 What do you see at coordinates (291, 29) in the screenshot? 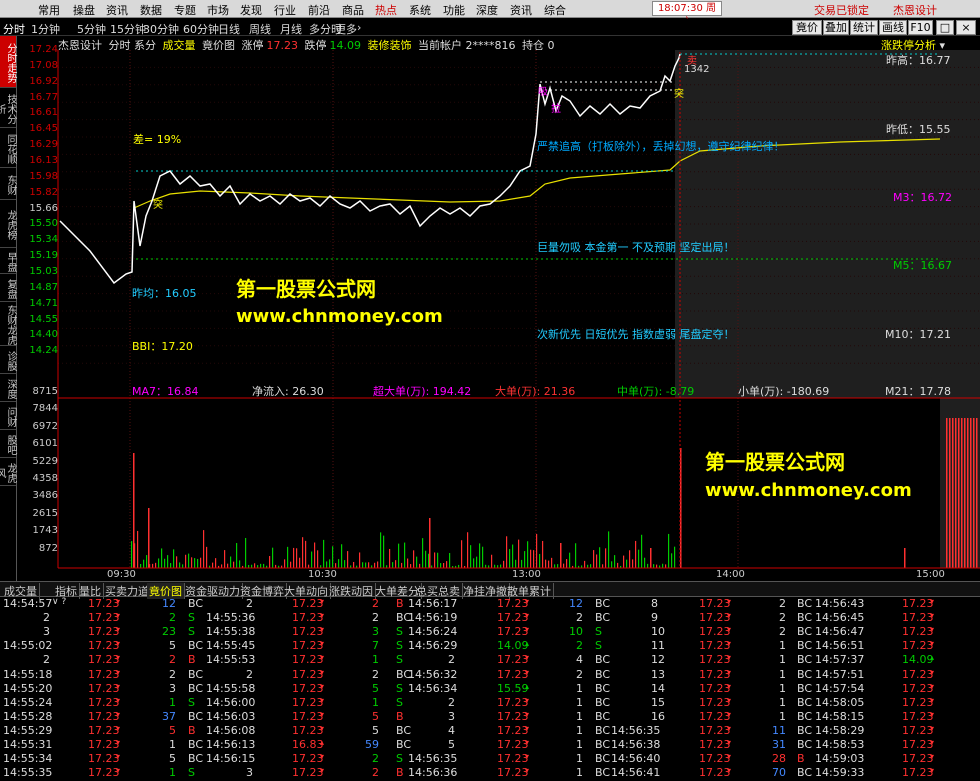
I see `period-tab: 月线` at bounding box center [291, 29].